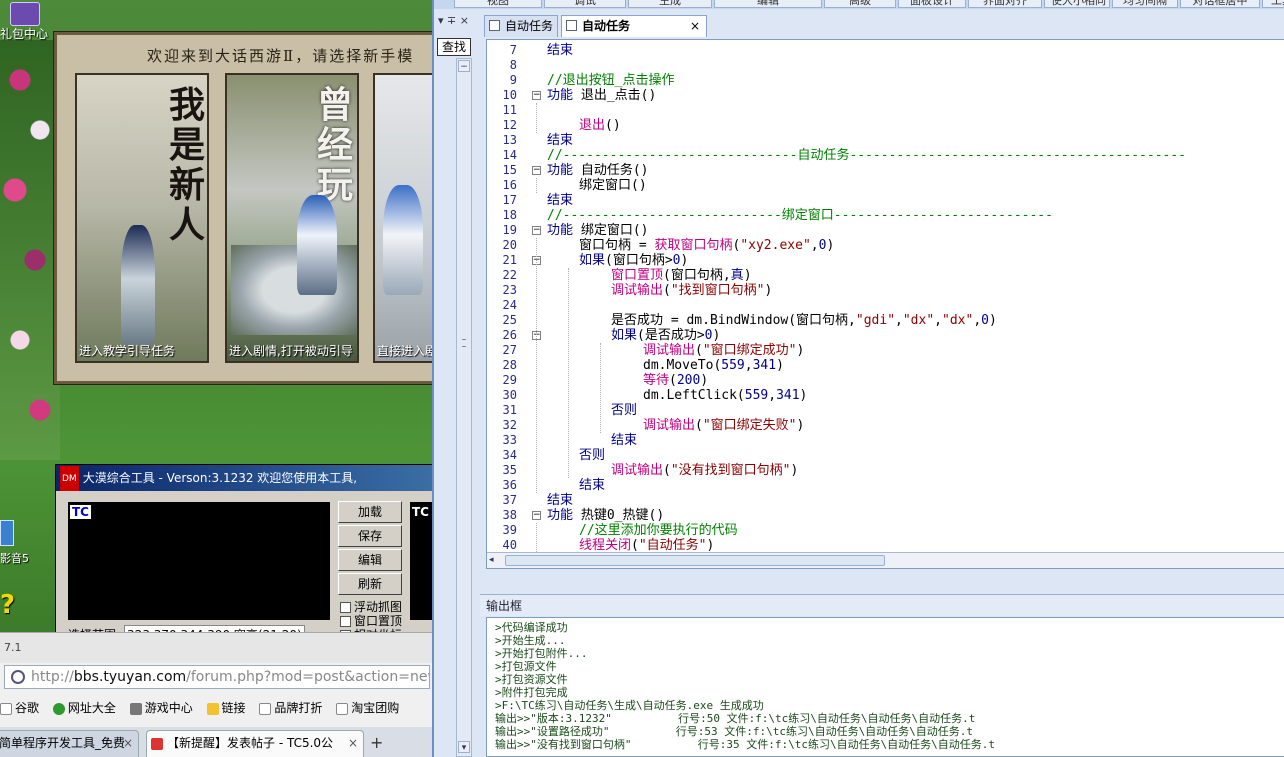 The height and width of the screenshot is (757, 1284). I want to click on card-returning-player: 曾经玩 进入剧情,打开被动引导, so click(292, 218).